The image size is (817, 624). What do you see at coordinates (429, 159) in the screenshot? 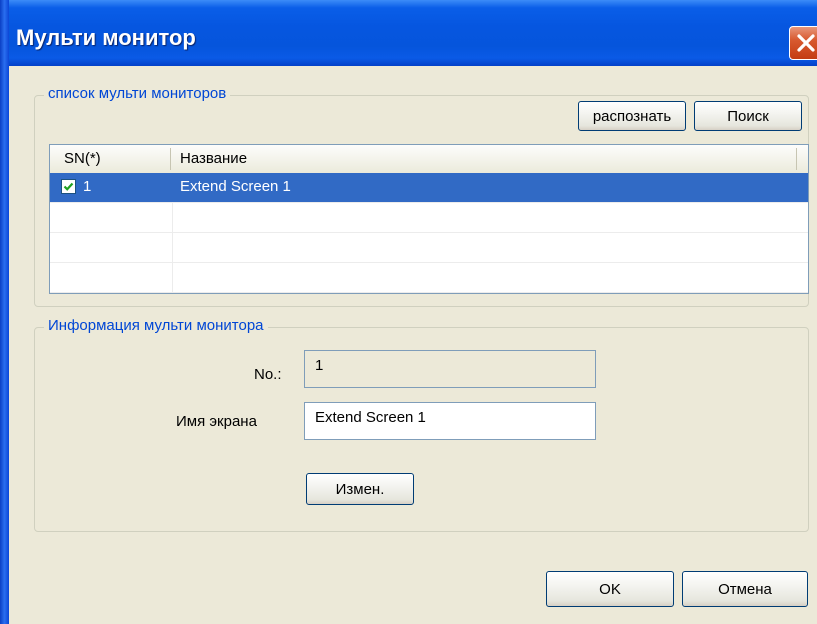
I see `table-header: SN(*) Название` at bounding box center [429, 159].